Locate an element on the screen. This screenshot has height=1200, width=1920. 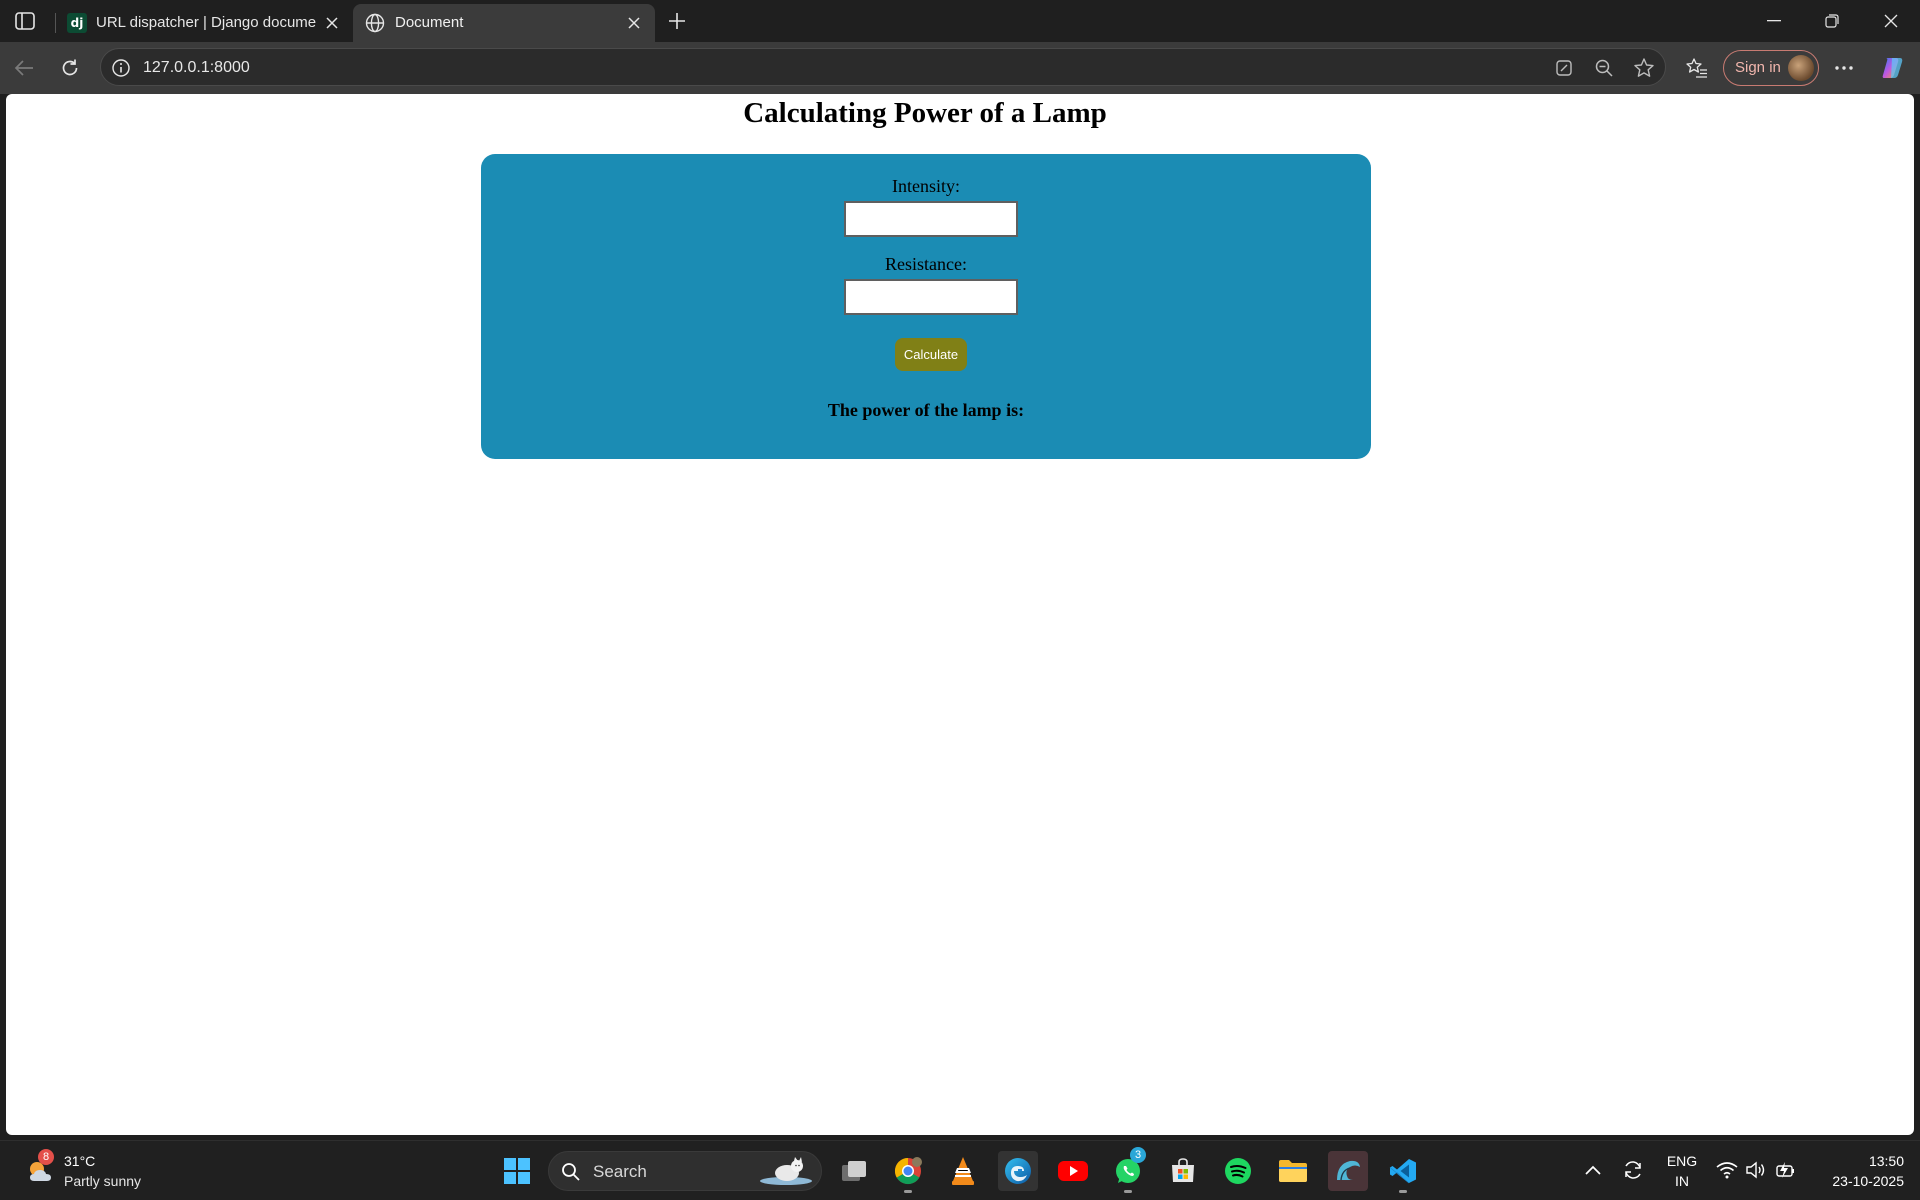
weather-alert-badge: 8 is located at coordinates (46, 1157).